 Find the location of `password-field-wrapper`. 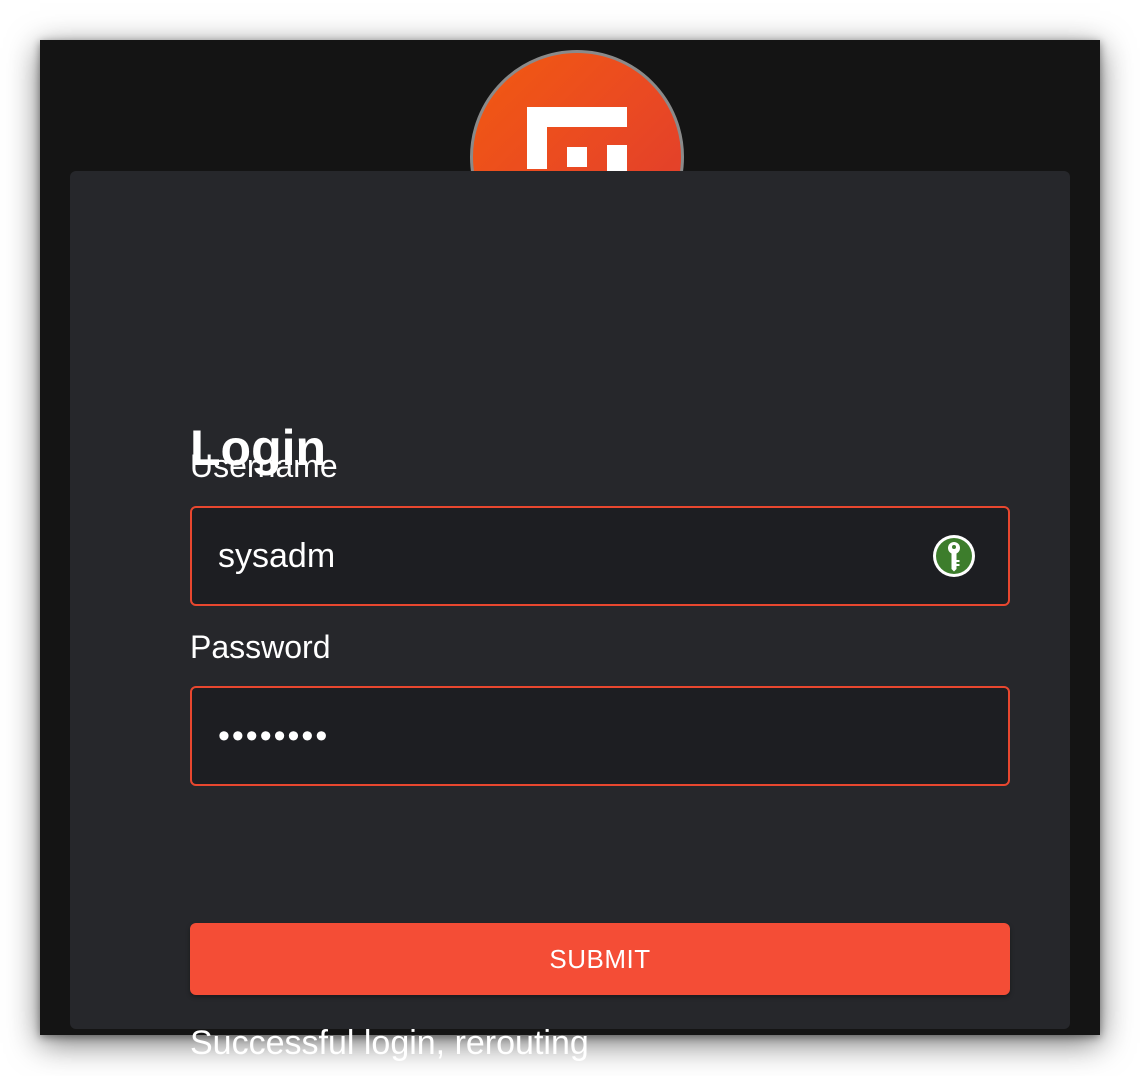

password-field-wrapper is located at coordinates (600, 736).